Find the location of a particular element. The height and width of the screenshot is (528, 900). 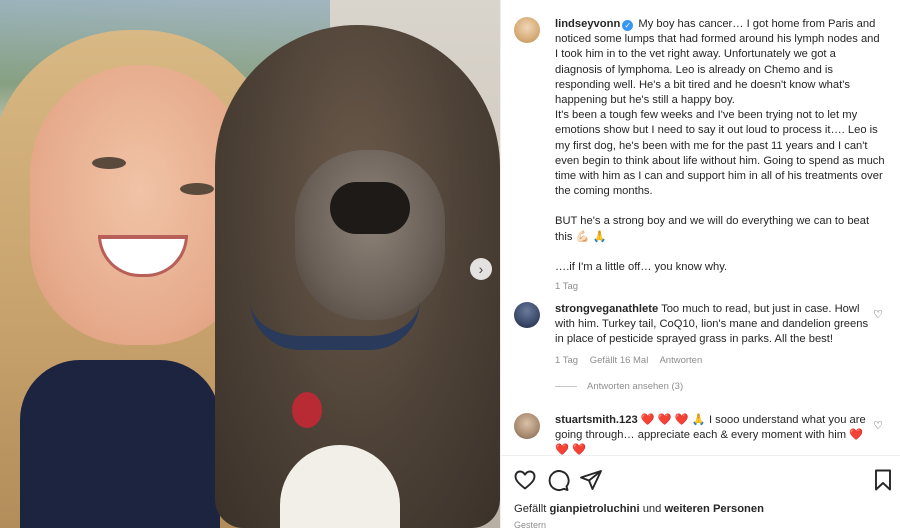

photo-dog-nose is located at coordinates (370, 208).